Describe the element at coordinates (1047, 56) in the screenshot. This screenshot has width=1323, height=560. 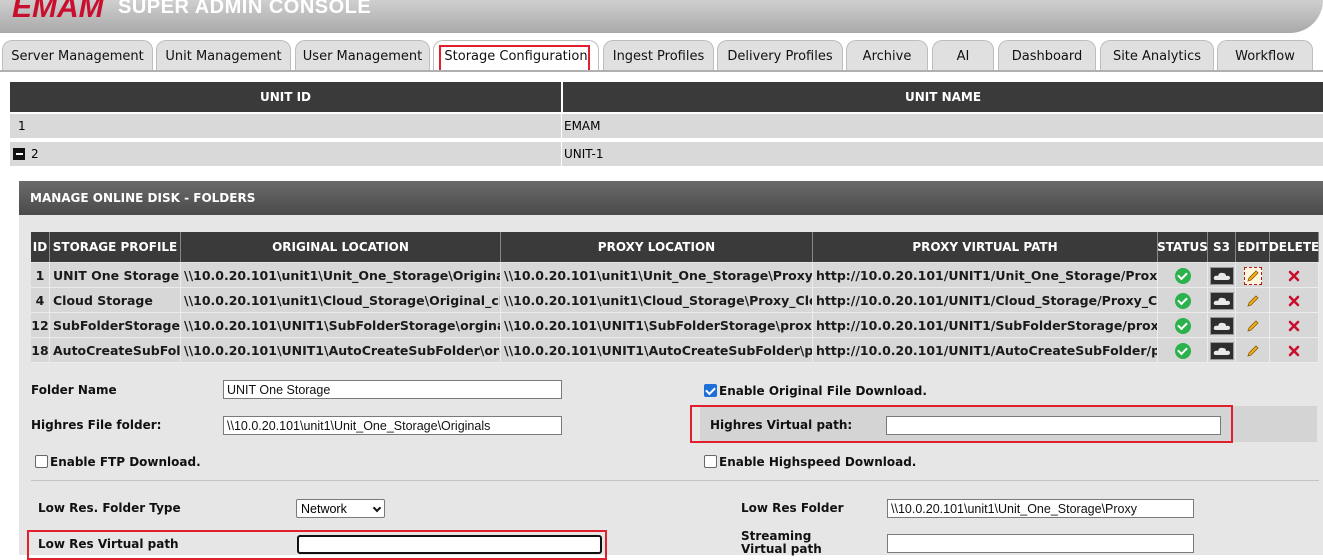
I see `tab-dashboard: Dashboard` at that location.